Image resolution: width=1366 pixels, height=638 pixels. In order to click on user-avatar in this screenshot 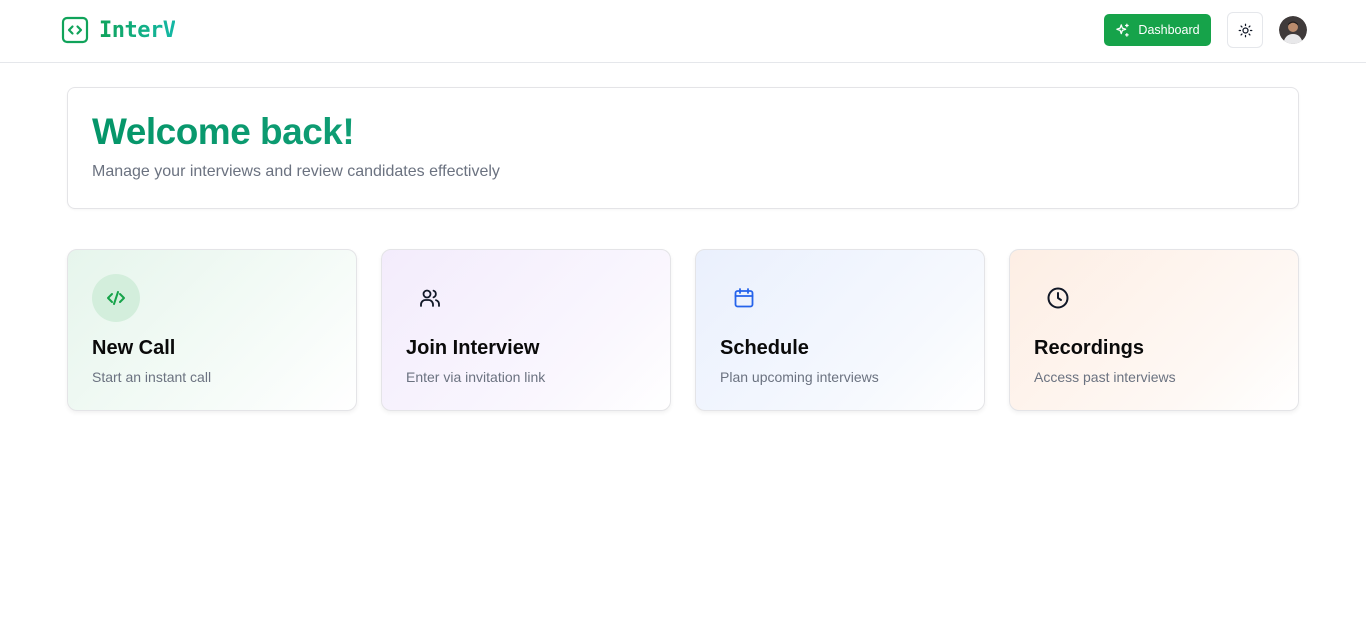, I will do `click(1293, 30)`.